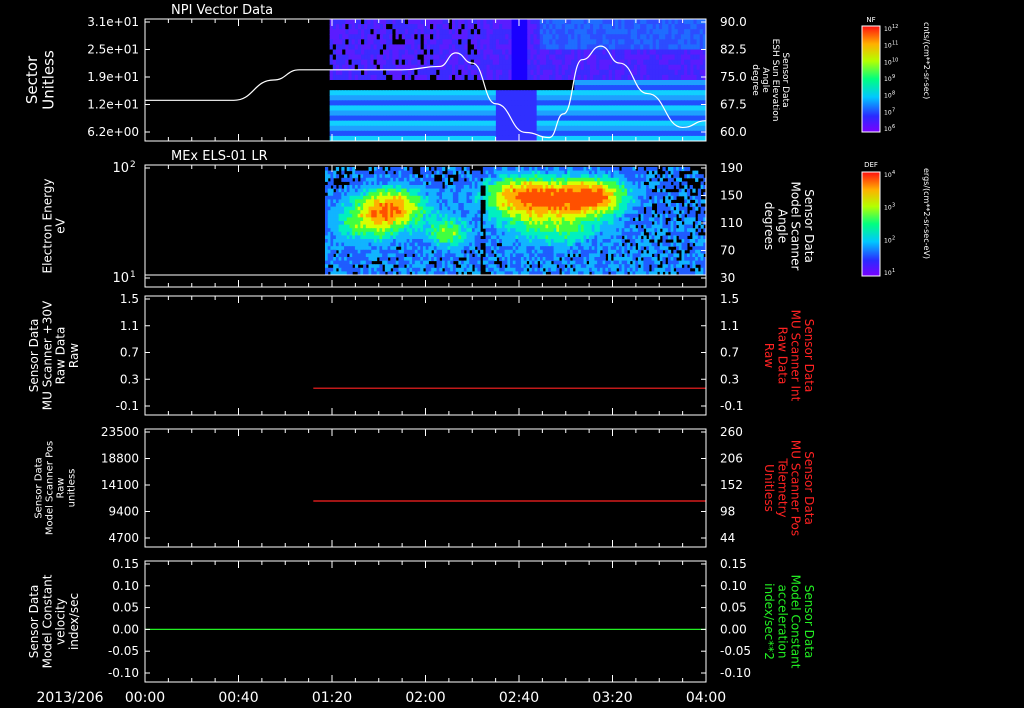  Describe the element at coordinates (926, 60) in the screenshot. I see `nf-colorbar-units: cnts/(cm**2-sr-sec)` at that location.